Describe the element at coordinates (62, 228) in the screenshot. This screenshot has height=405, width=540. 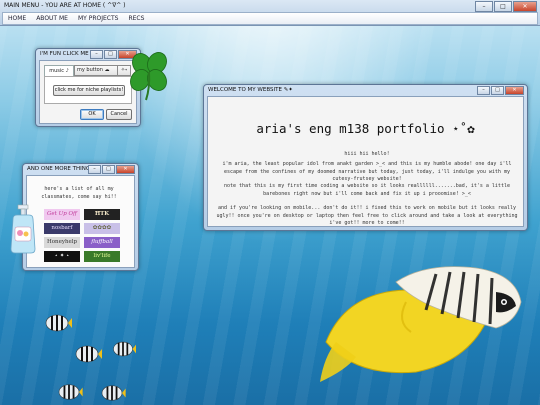
I see `classmate-link-3: nosbarf` at that location.